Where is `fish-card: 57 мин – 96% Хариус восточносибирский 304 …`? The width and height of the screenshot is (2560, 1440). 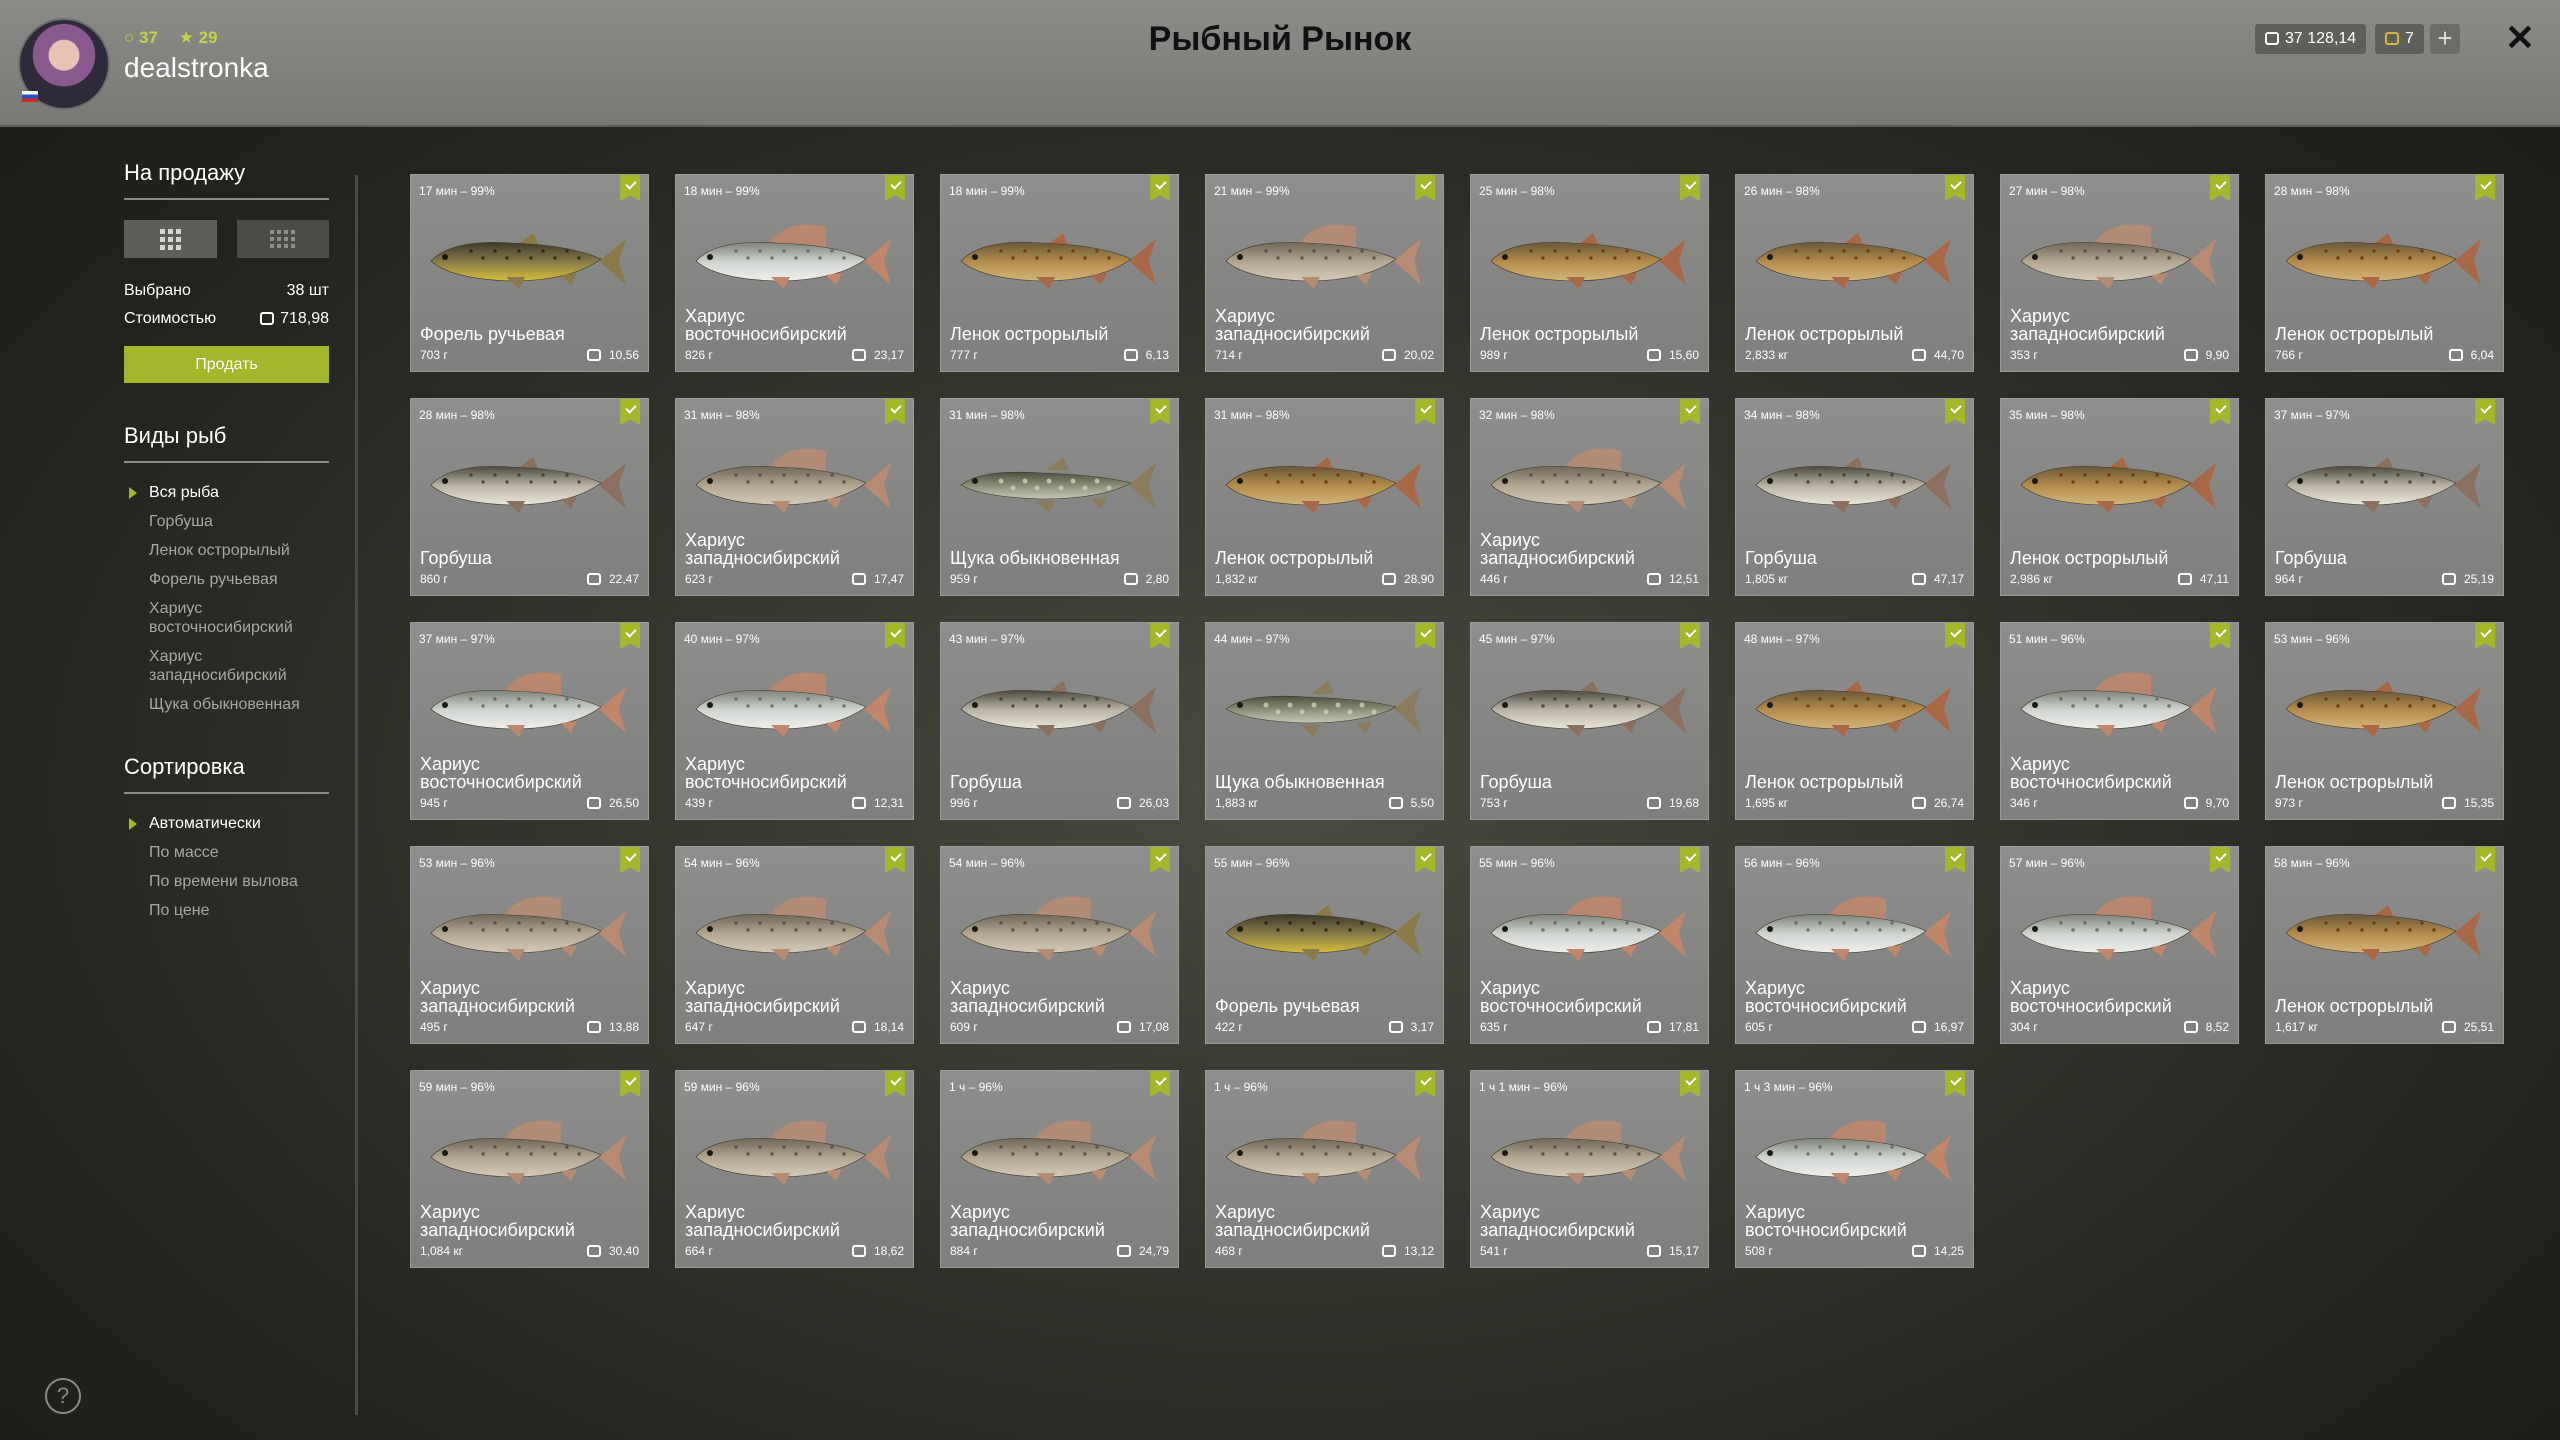 fish-card: 57 мин – 96% Хариус восточносибирский 304 … is located at coordinates (2119, 945).